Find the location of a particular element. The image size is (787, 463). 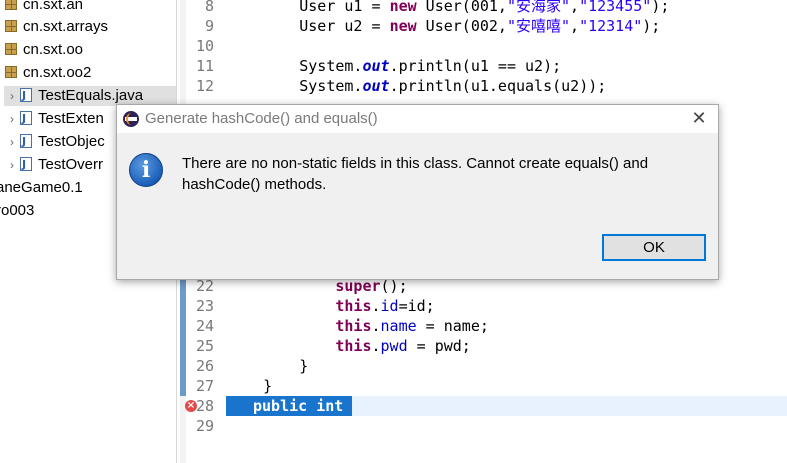

string-literal: "安嘻嘻" is located at coordinates (538, 26).